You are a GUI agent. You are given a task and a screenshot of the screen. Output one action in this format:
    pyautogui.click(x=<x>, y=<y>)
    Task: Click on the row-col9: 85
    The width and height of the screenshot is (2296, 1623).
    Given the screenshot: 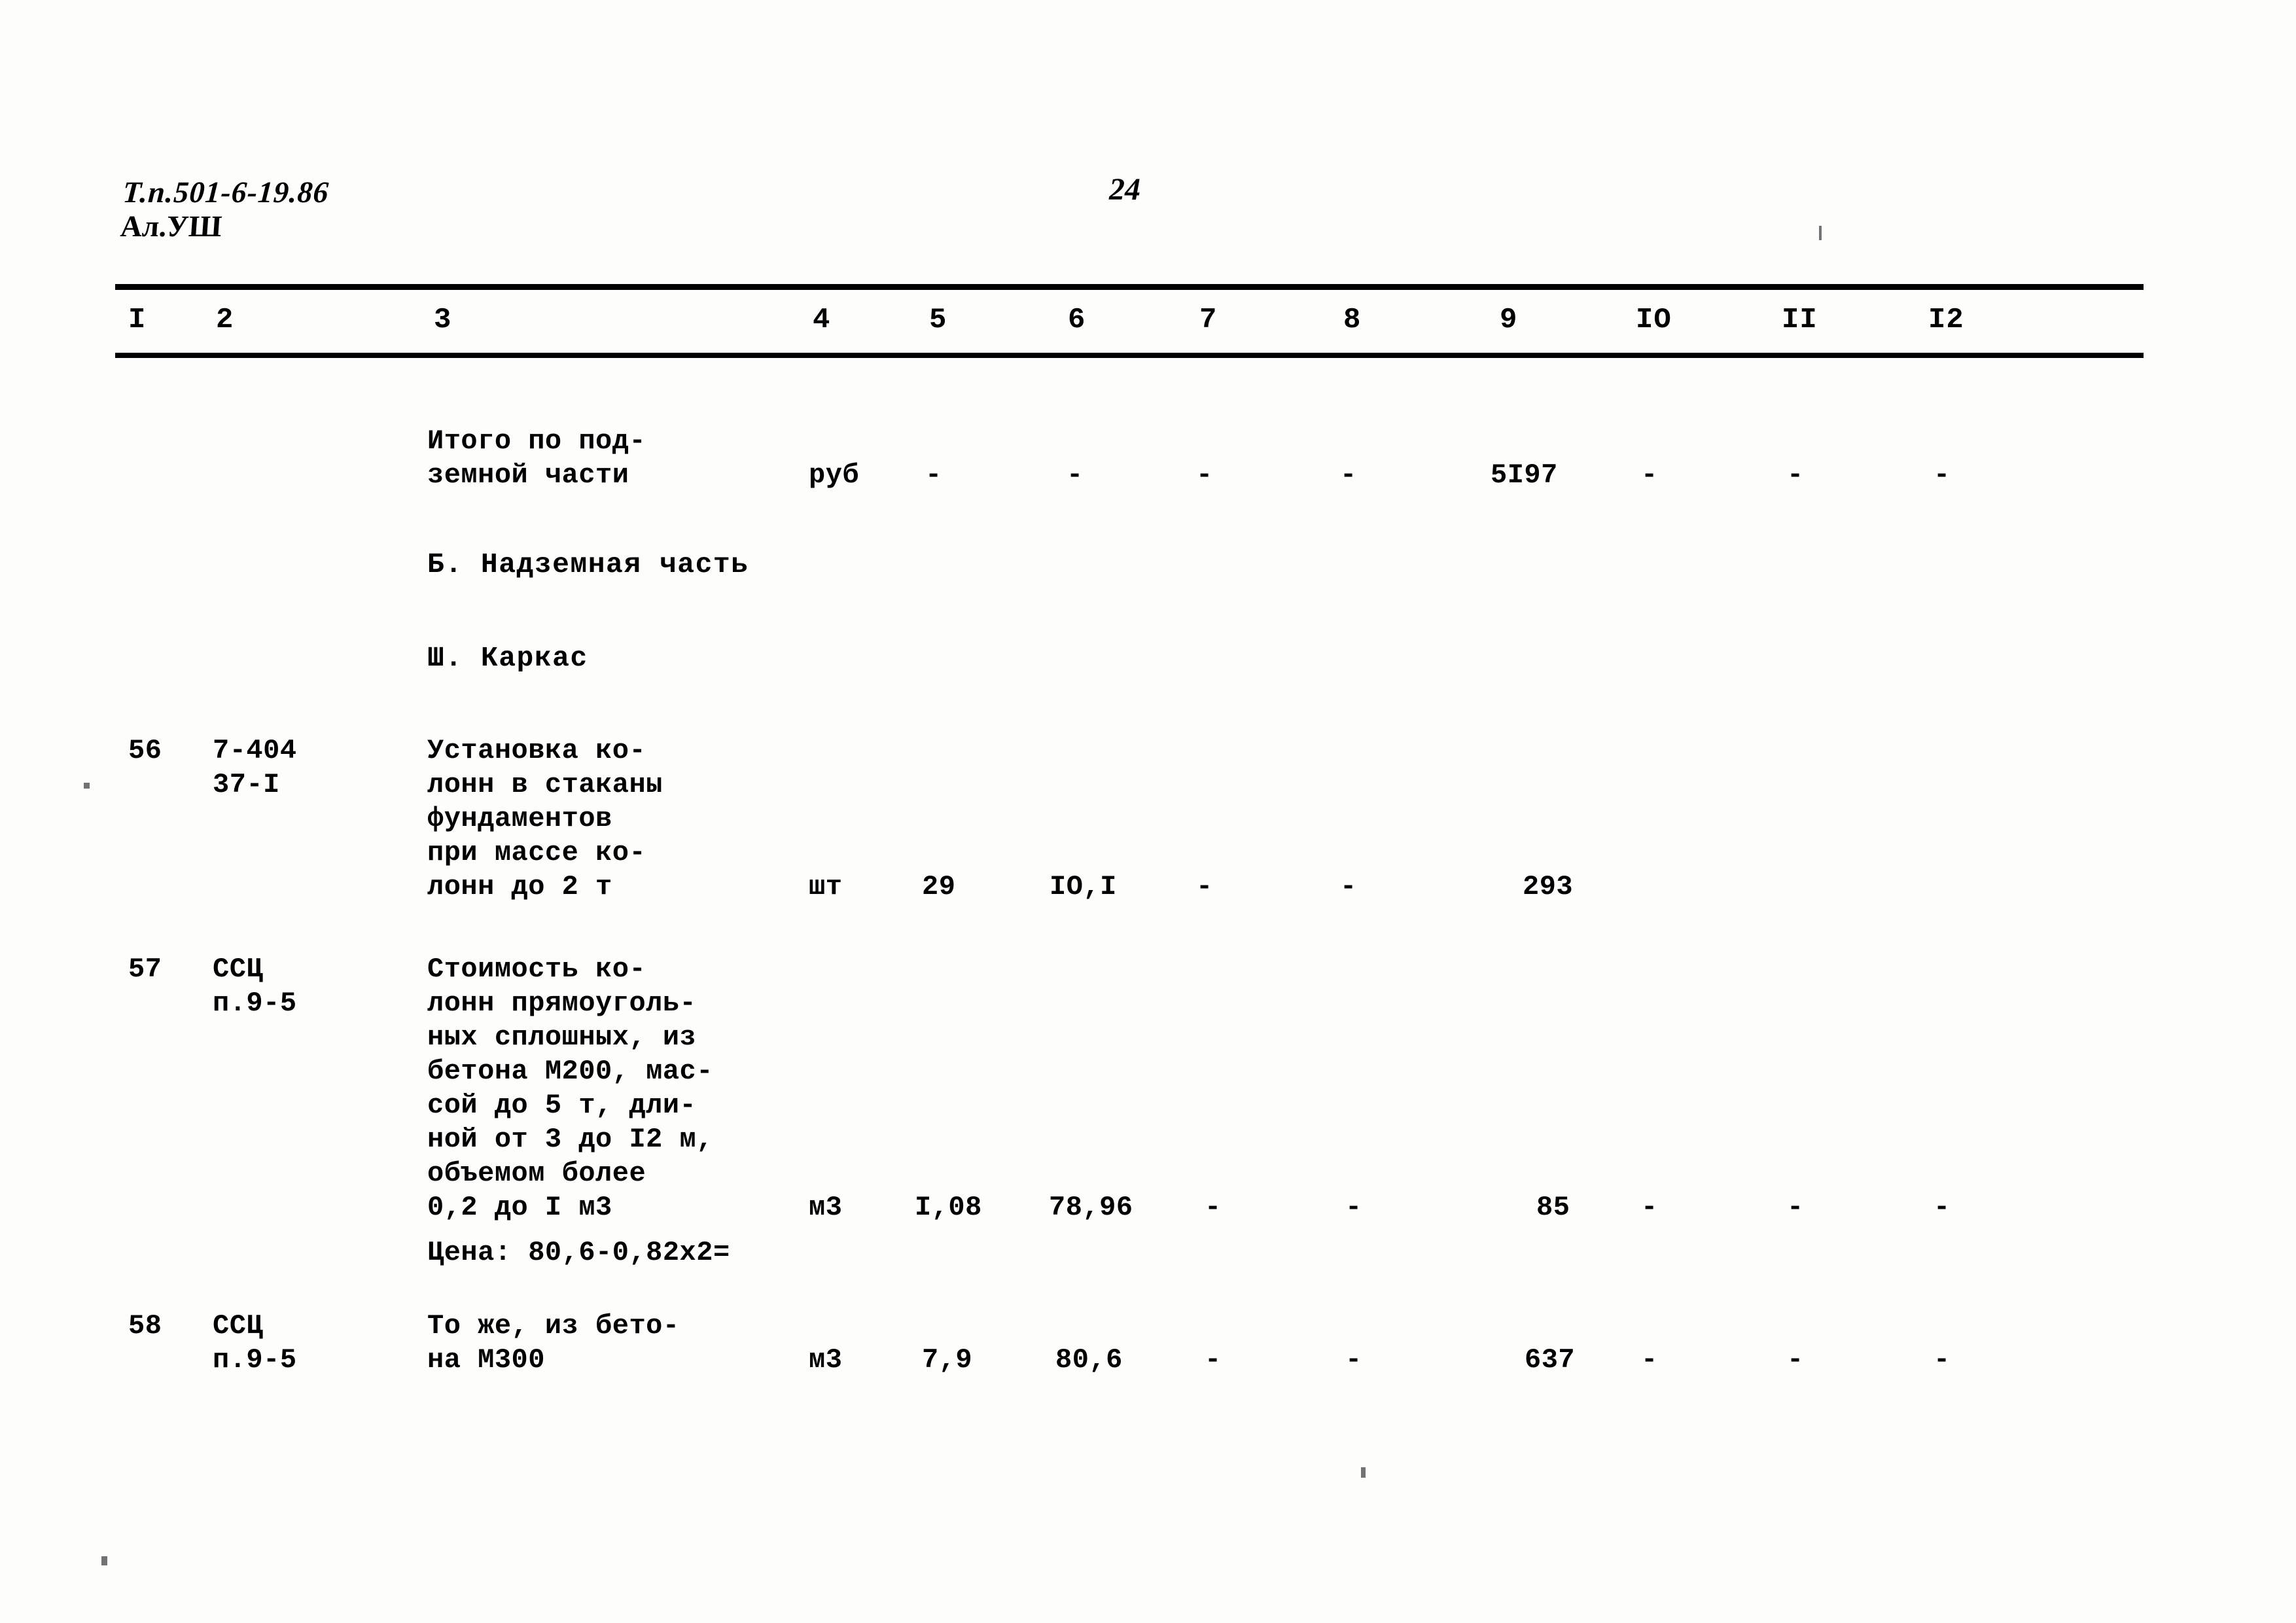 What is the action you would take?
    pyautogui.click(x=1553, y=1207)
    